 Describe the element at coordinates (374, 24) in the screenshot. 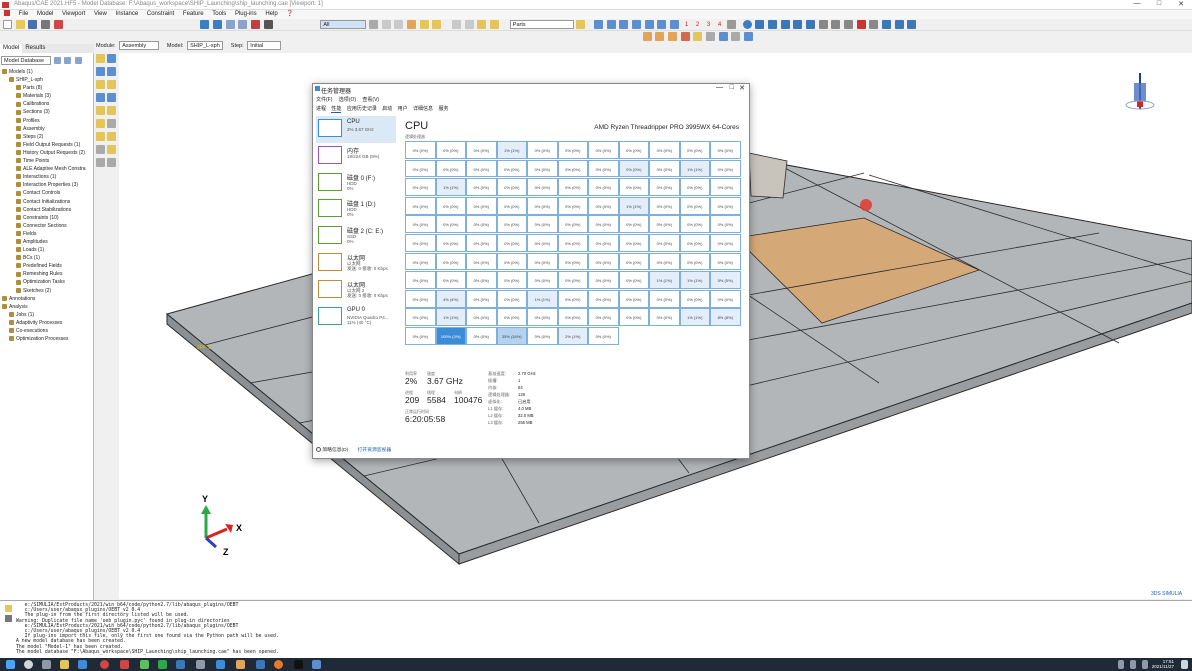

I see `select-icon` at that location.